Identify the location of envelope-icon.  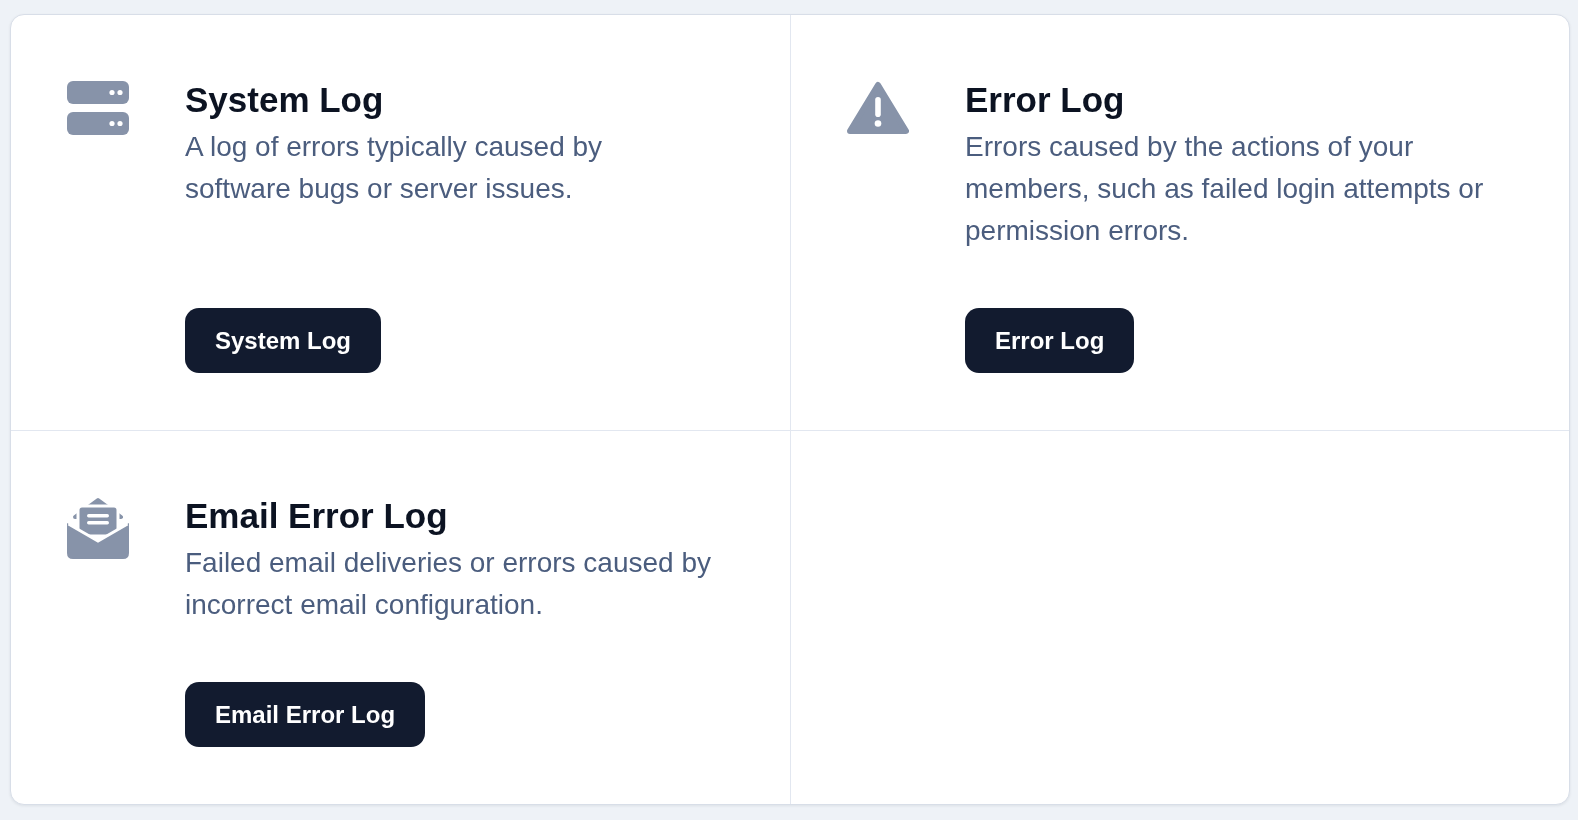
(98, 528).